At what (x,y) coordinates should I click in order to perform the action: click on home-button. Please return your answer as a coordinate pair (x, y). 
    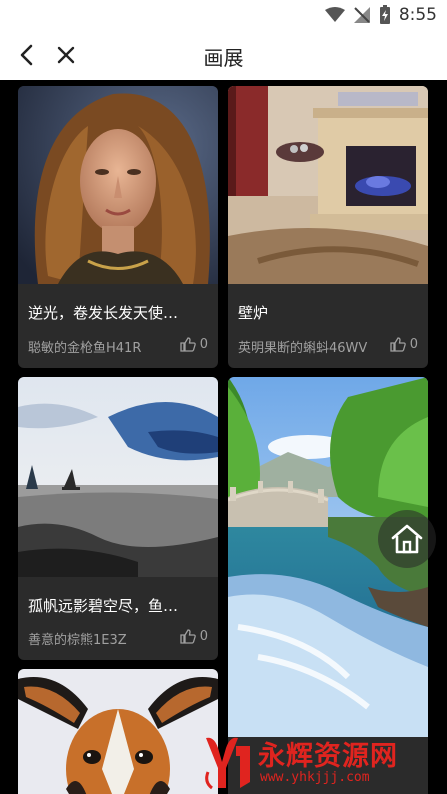
    Looking at the image, I should click on (407, 539).